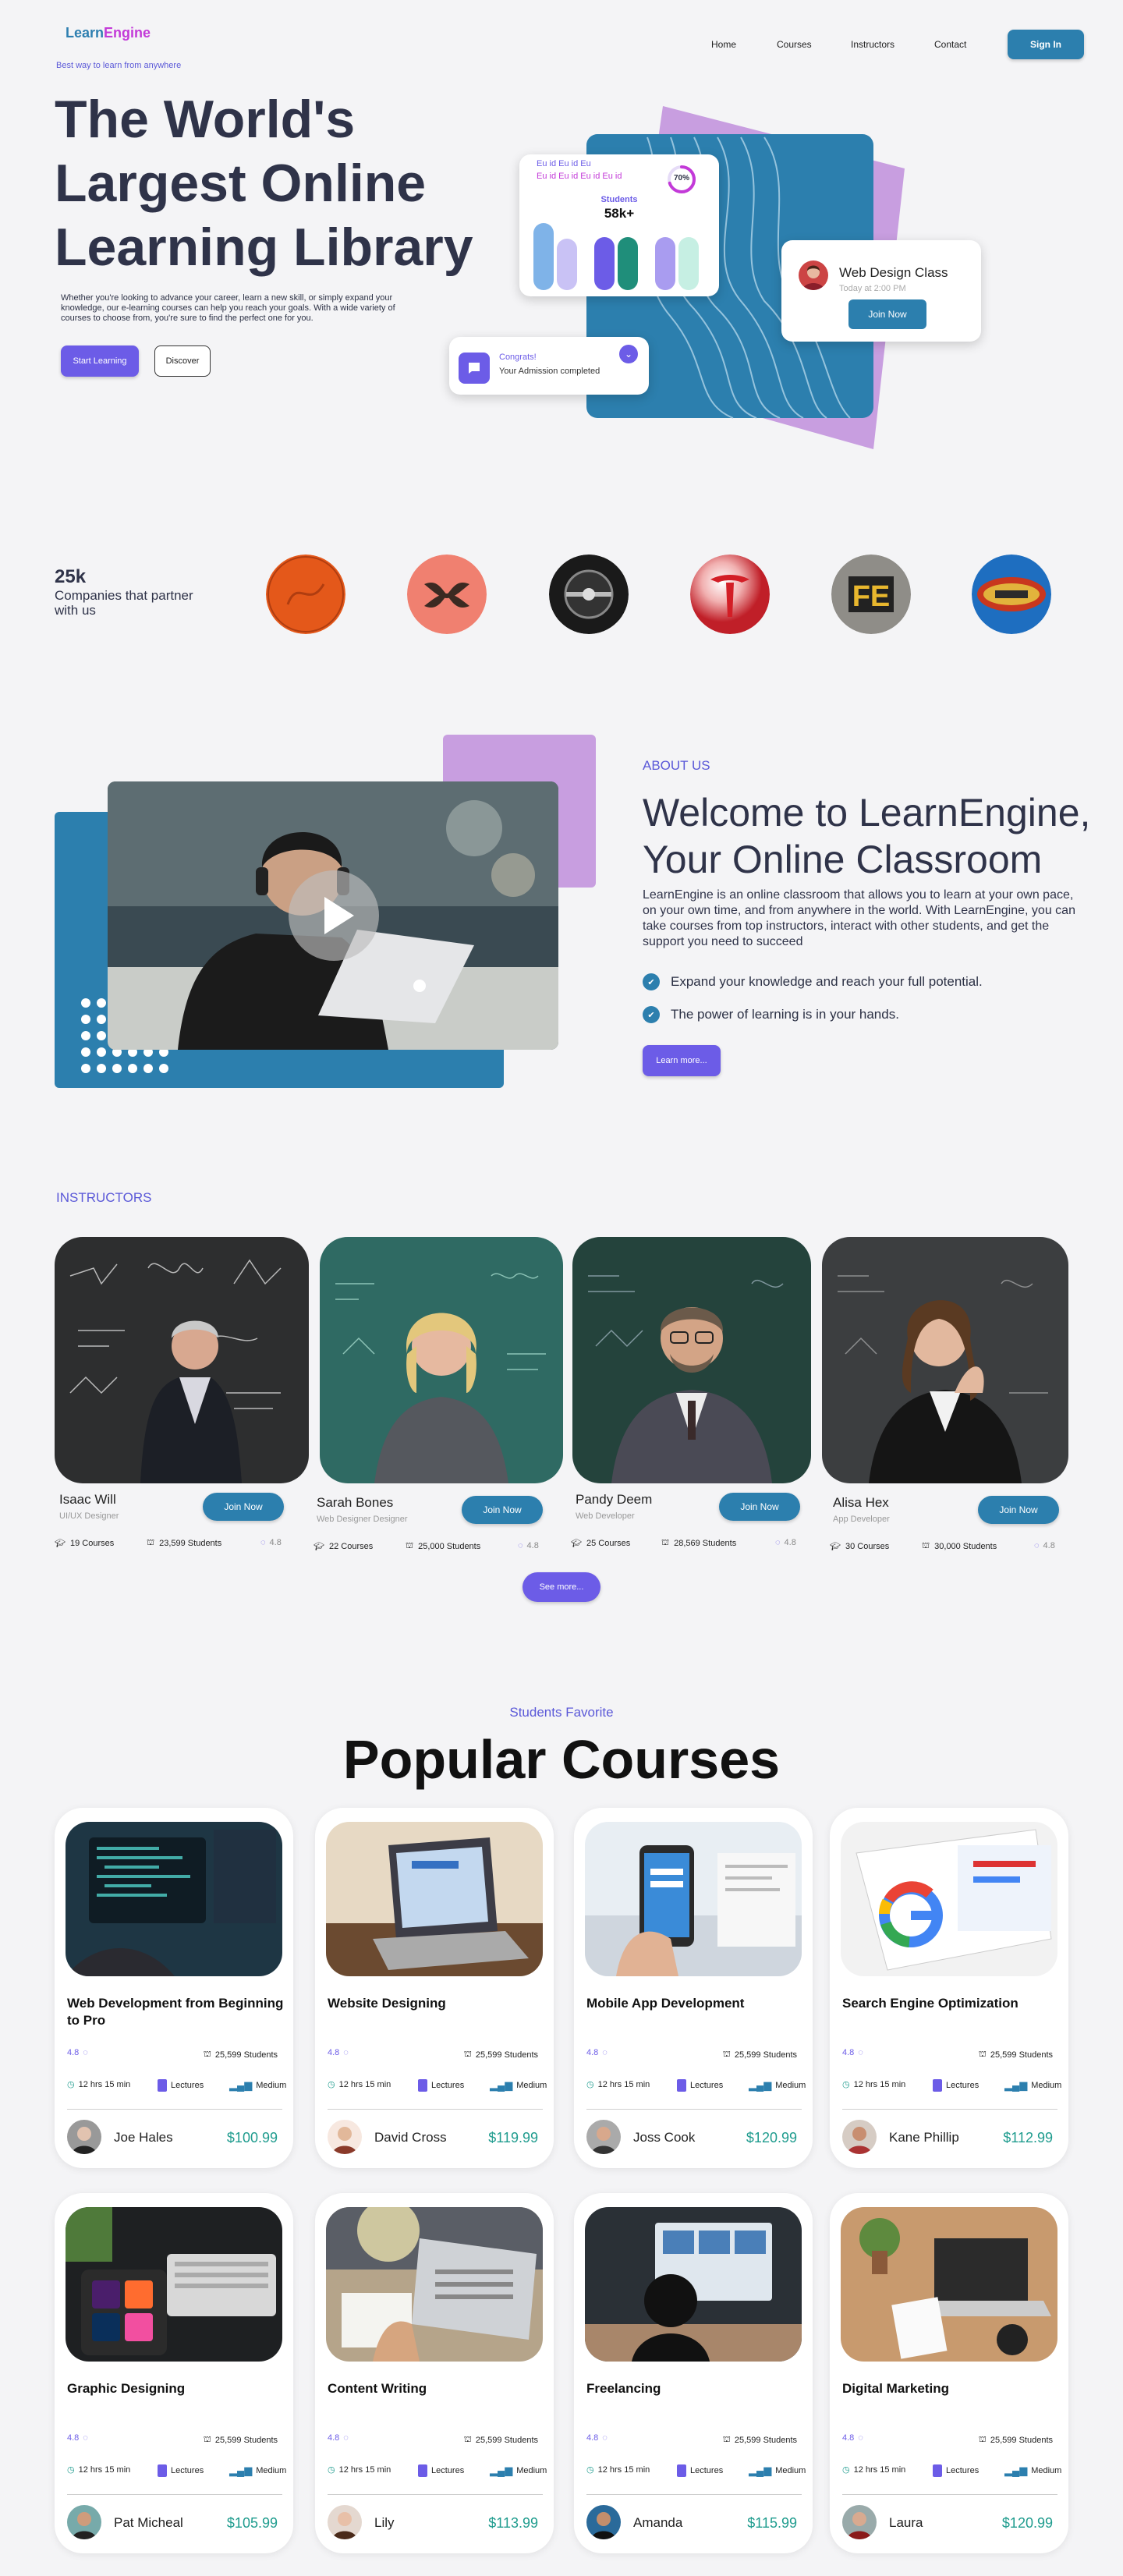 This screenshot has height=2576, width=1123. Describe the element at coordinates (502, 1510) in the screenshot. I see `instructor-join-button-2: Join Now` at that location.